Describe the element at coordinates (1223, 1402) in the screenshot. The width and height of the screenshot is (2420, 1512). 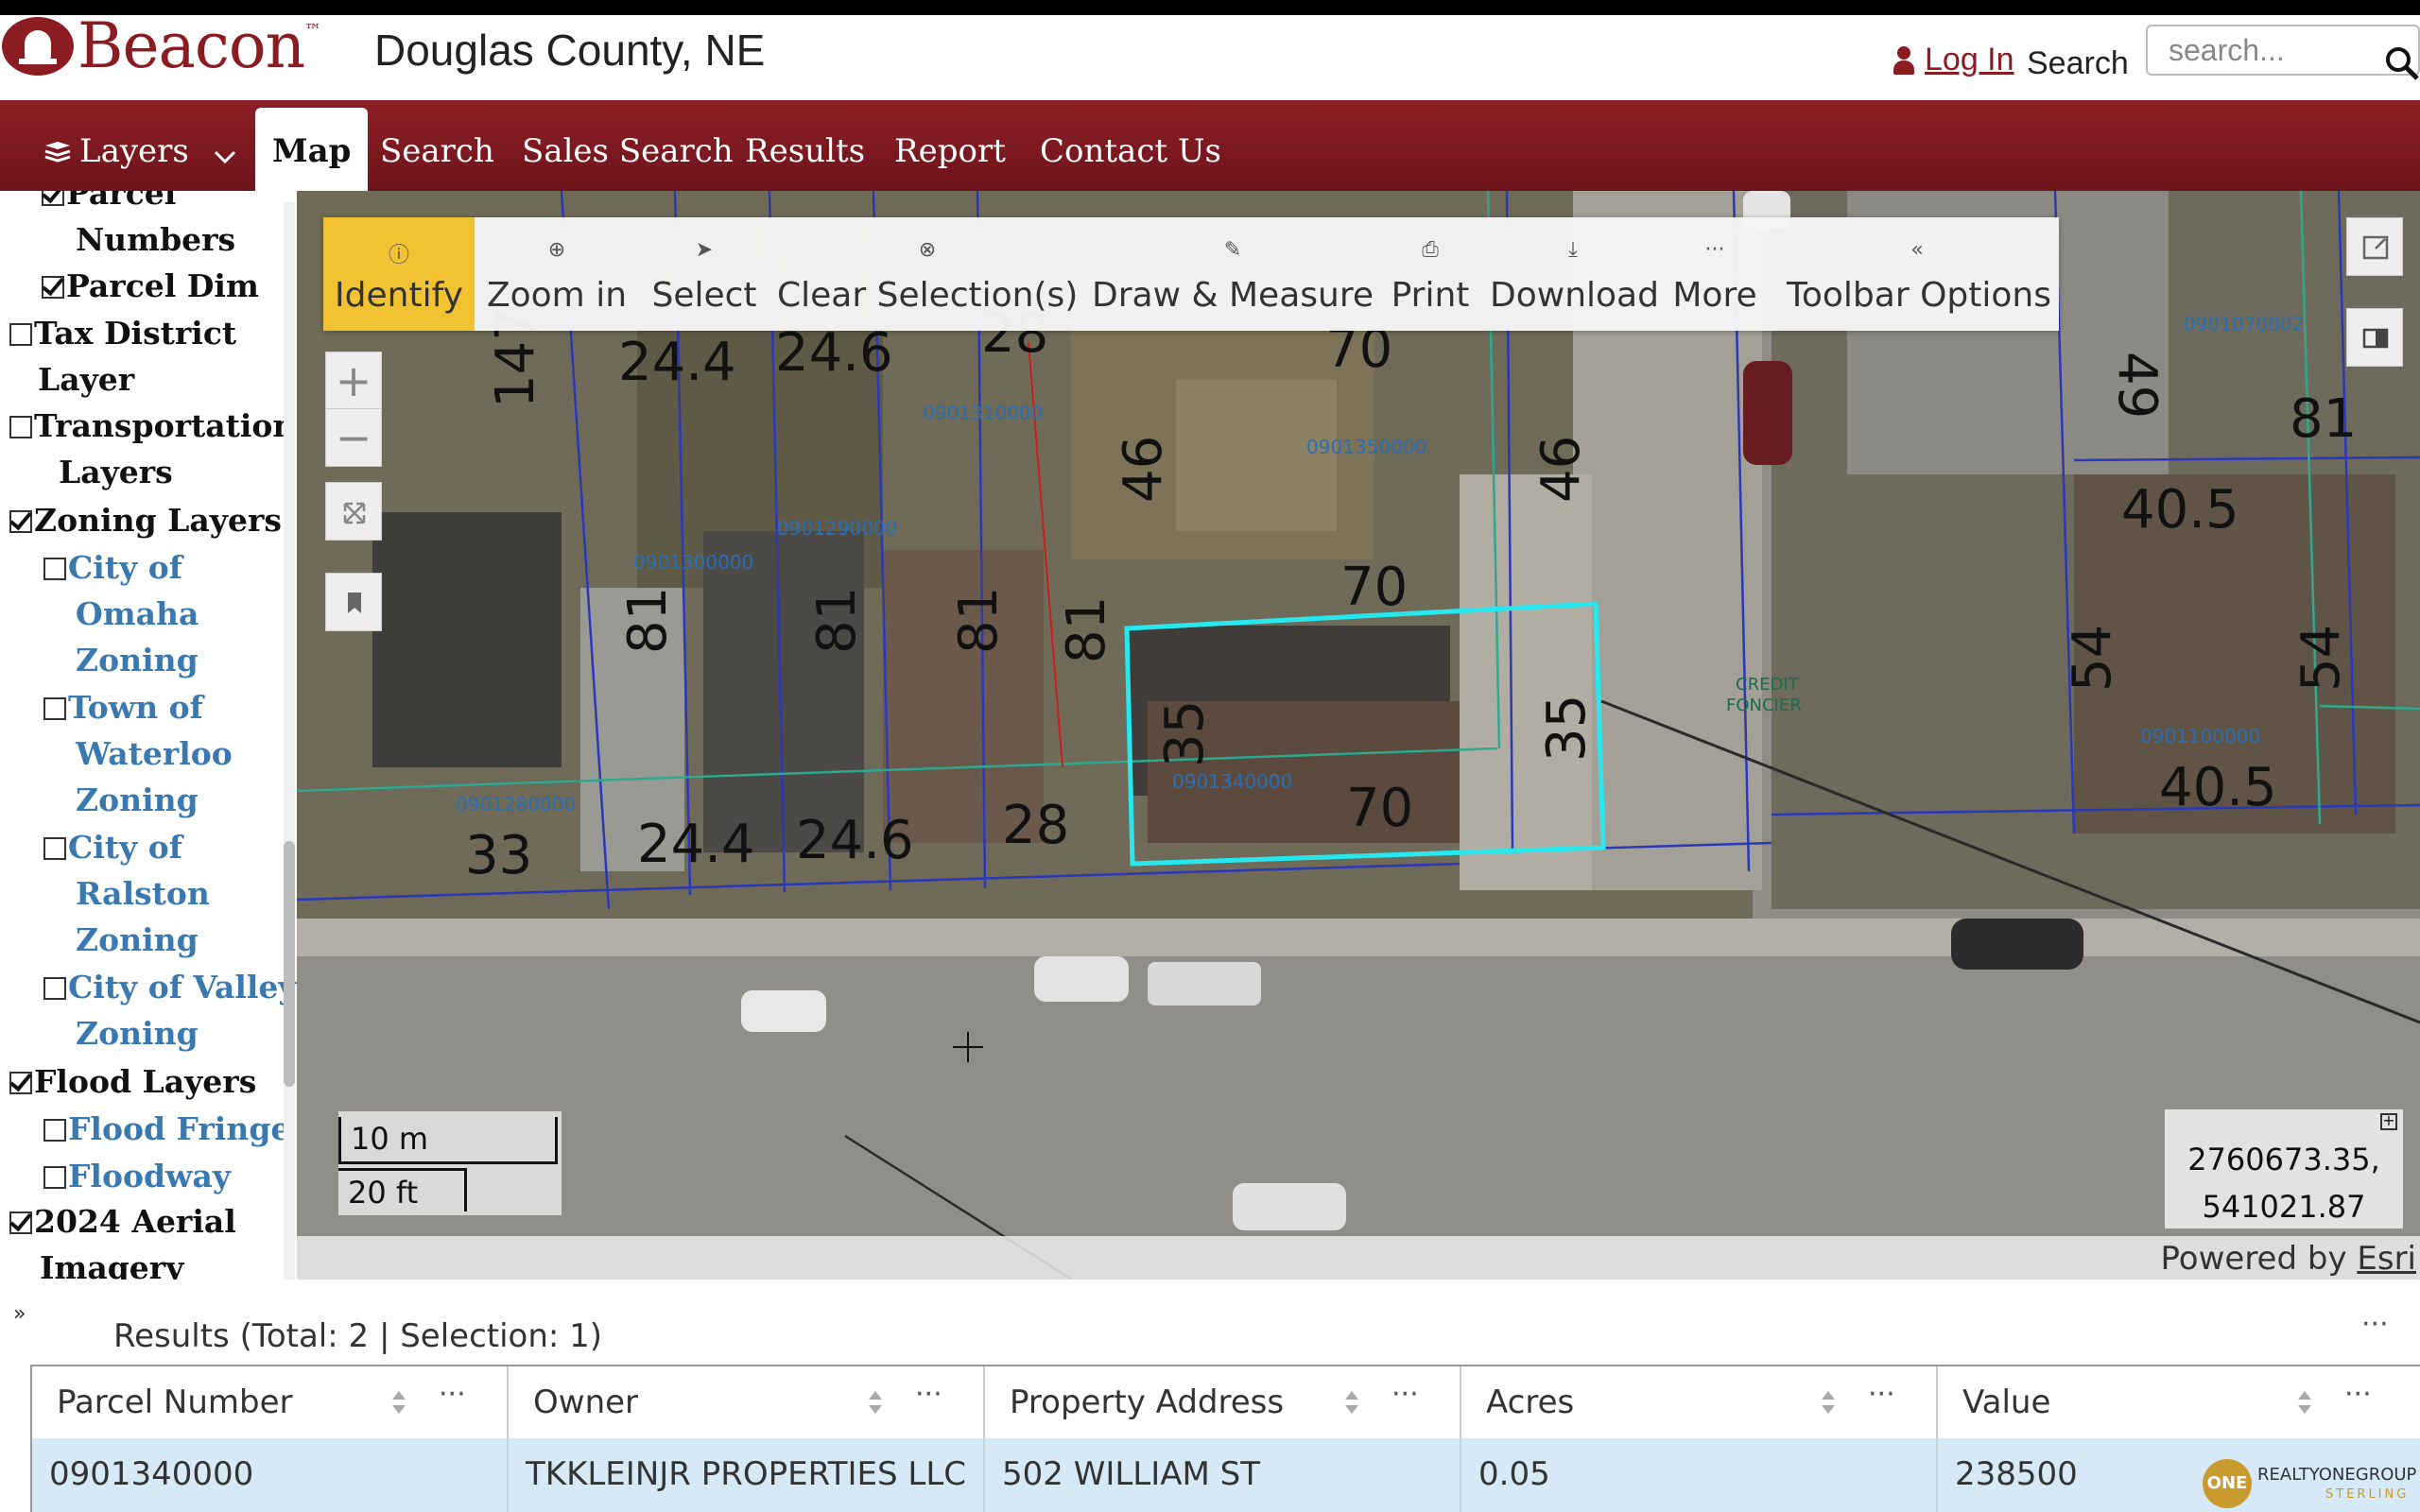
I see `column-header-property-address: Property Address ···` at that location.